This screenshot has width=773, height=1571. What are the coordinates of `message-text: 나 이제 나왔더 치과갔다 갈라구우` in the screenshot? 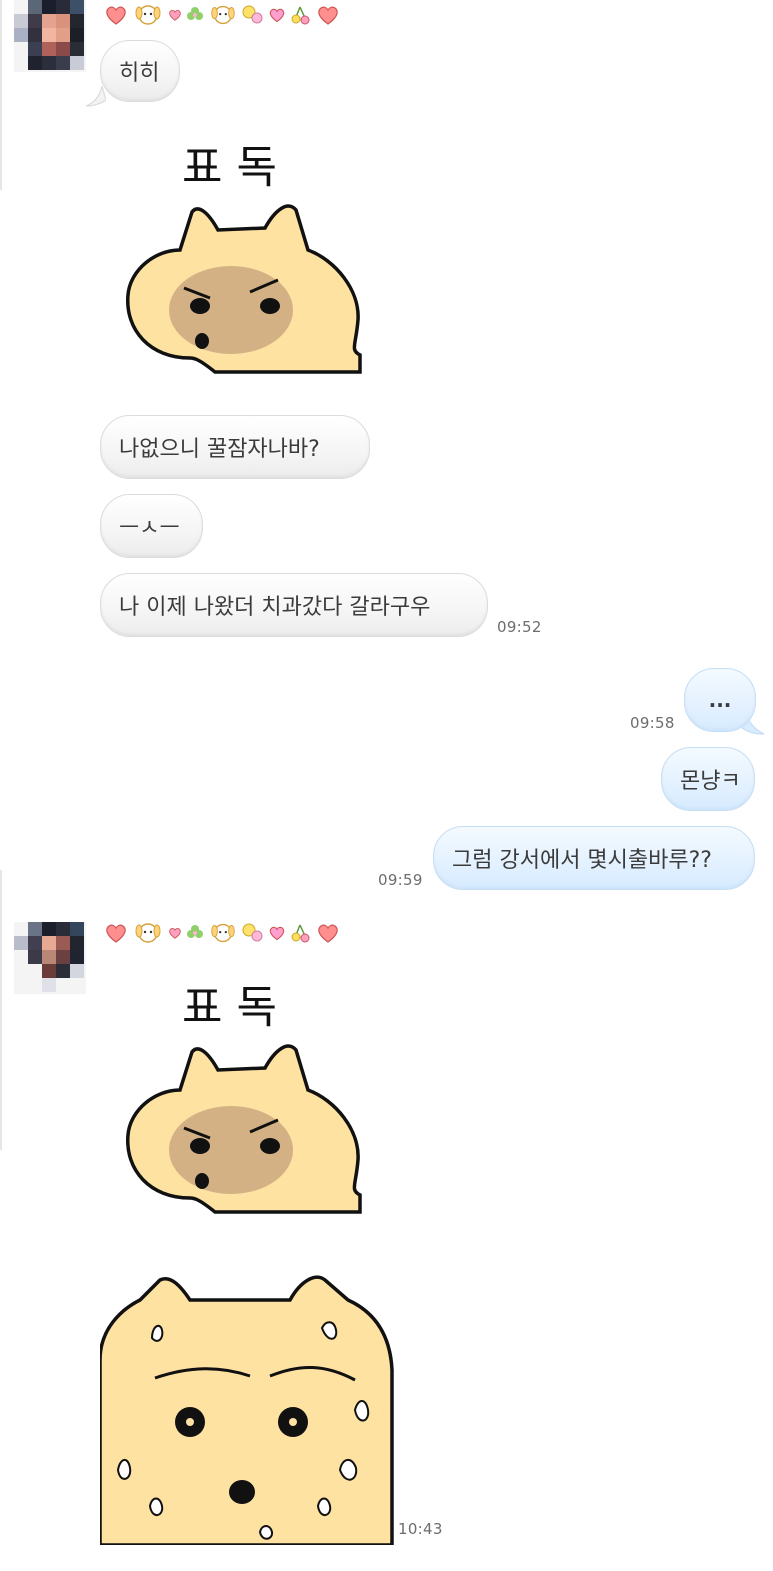 It's located at (275, 607).